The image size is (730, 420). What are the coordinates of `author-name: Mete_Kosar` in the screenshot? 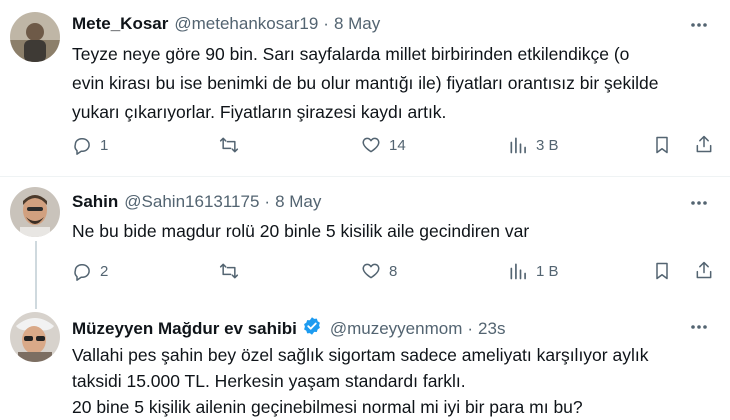 It's located at (120, 24).